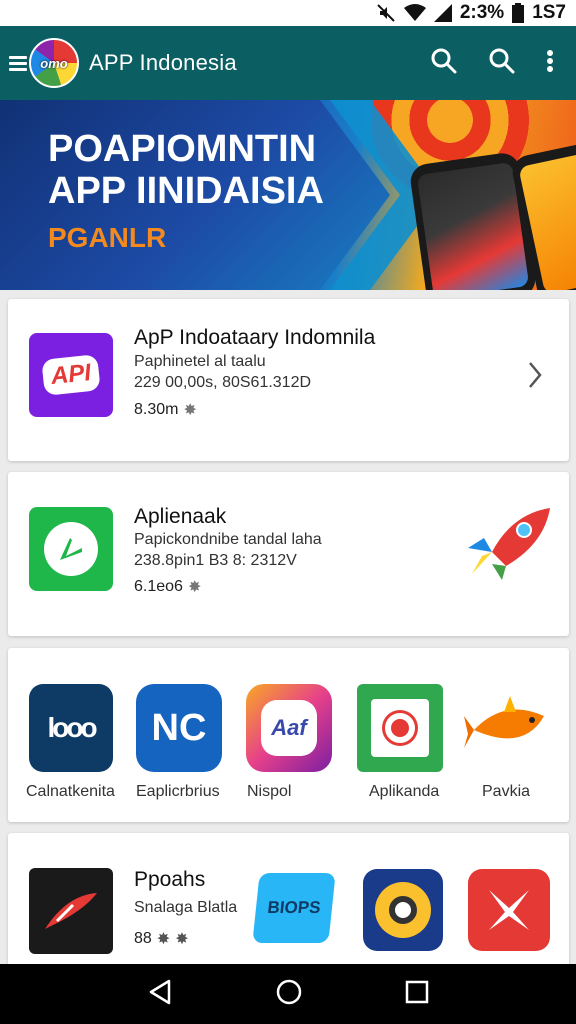 The height and width of the screenshot is (1024, 576). What do you see at coordinates (168, 587) in the screenshot?
I see `app-rating: 6.1eo6 ✸` at bounding box center [168, 587].